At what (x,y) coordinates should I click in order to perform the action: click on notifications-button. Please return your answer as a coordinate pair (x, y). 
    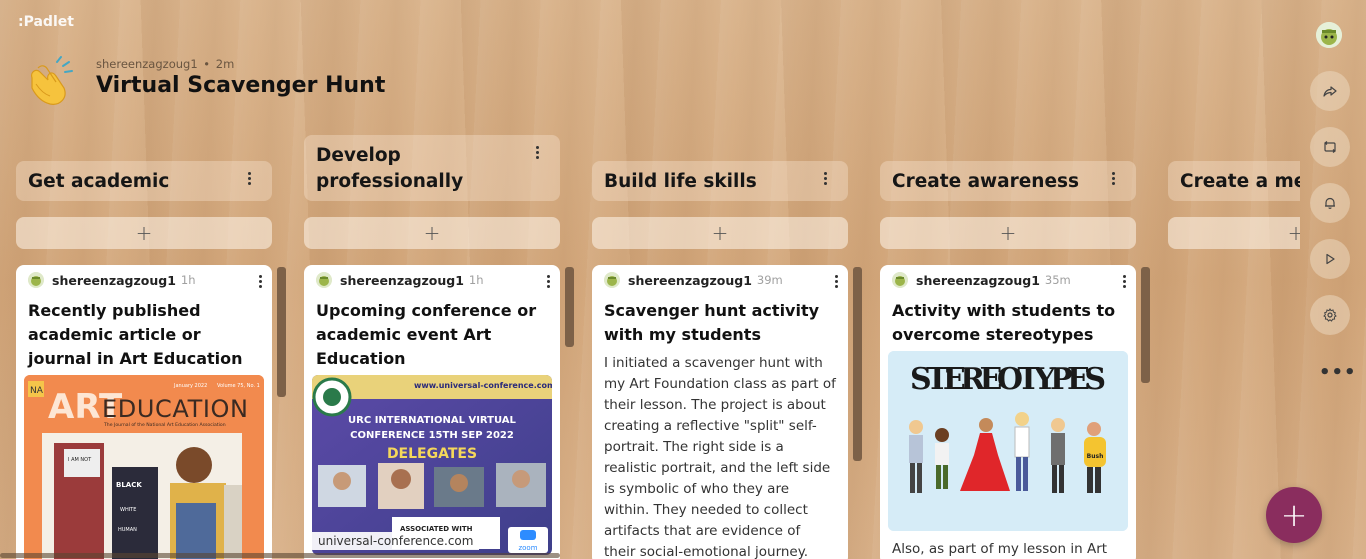
    Looking at the image, I should click on (1330, 203).